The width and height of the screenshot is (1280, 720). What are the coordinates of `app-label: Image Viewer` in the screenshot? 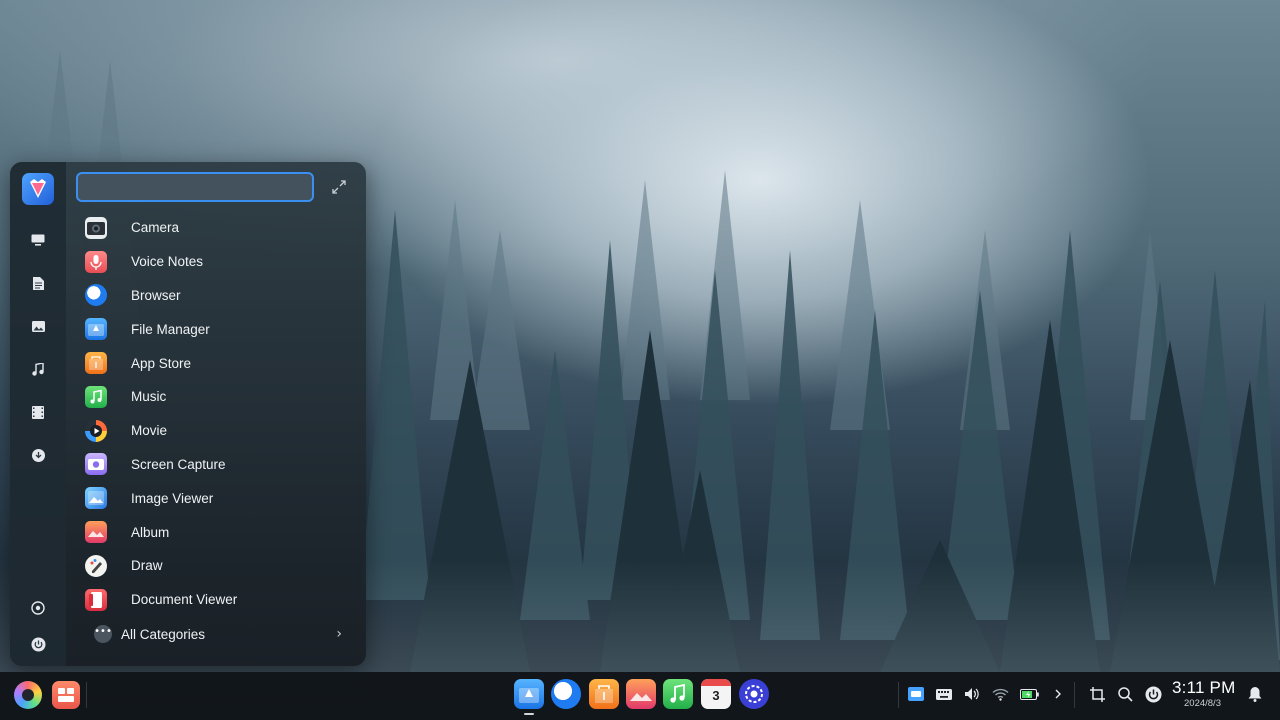 It's located at (172, 498).